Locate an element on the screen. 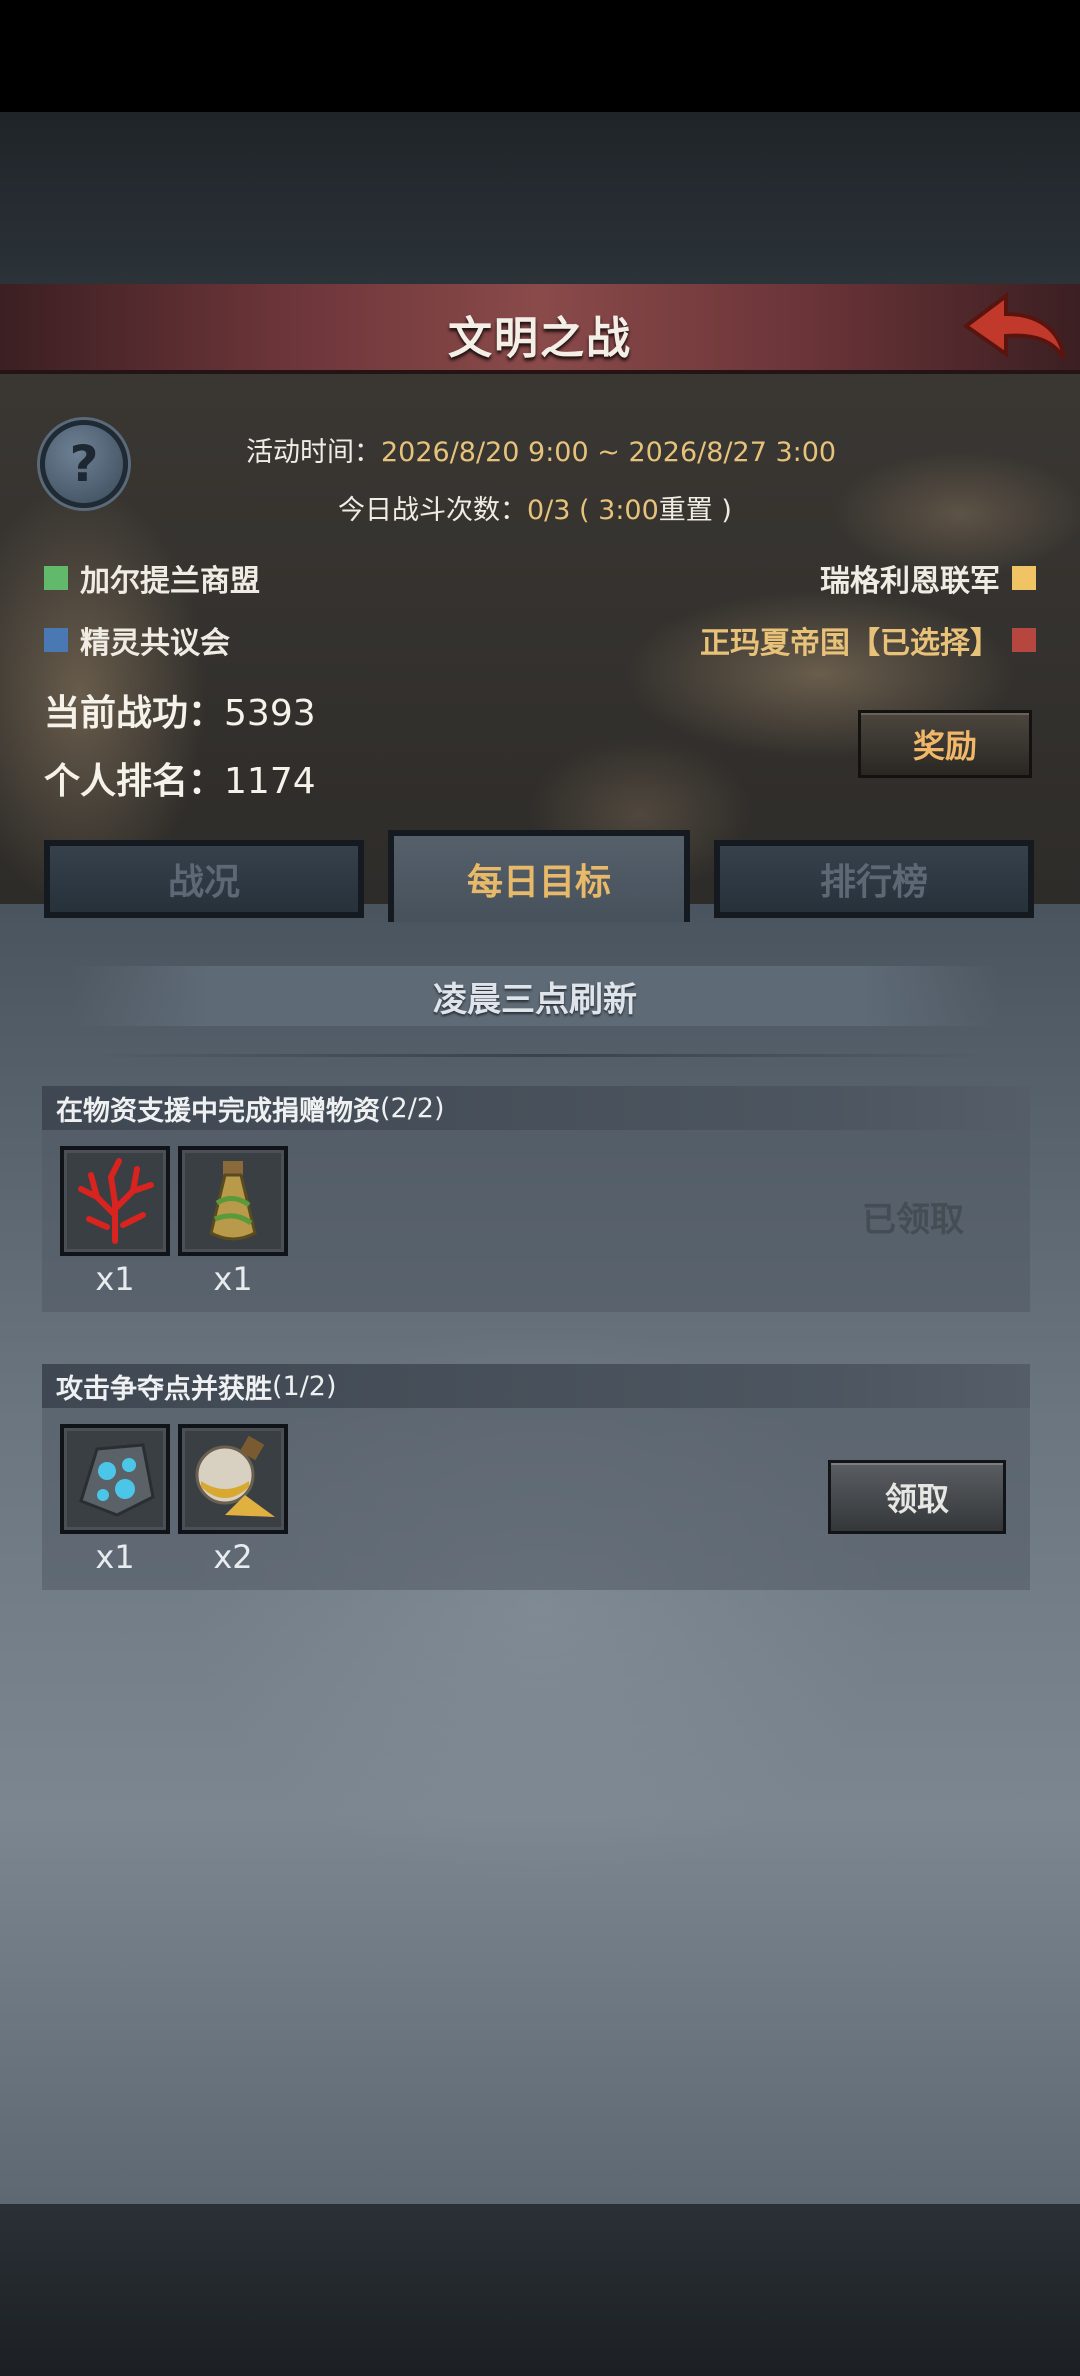 The height and width of the screenshot is (2376, 1080). red-coral-icon is located at coordinates (115, 1201).